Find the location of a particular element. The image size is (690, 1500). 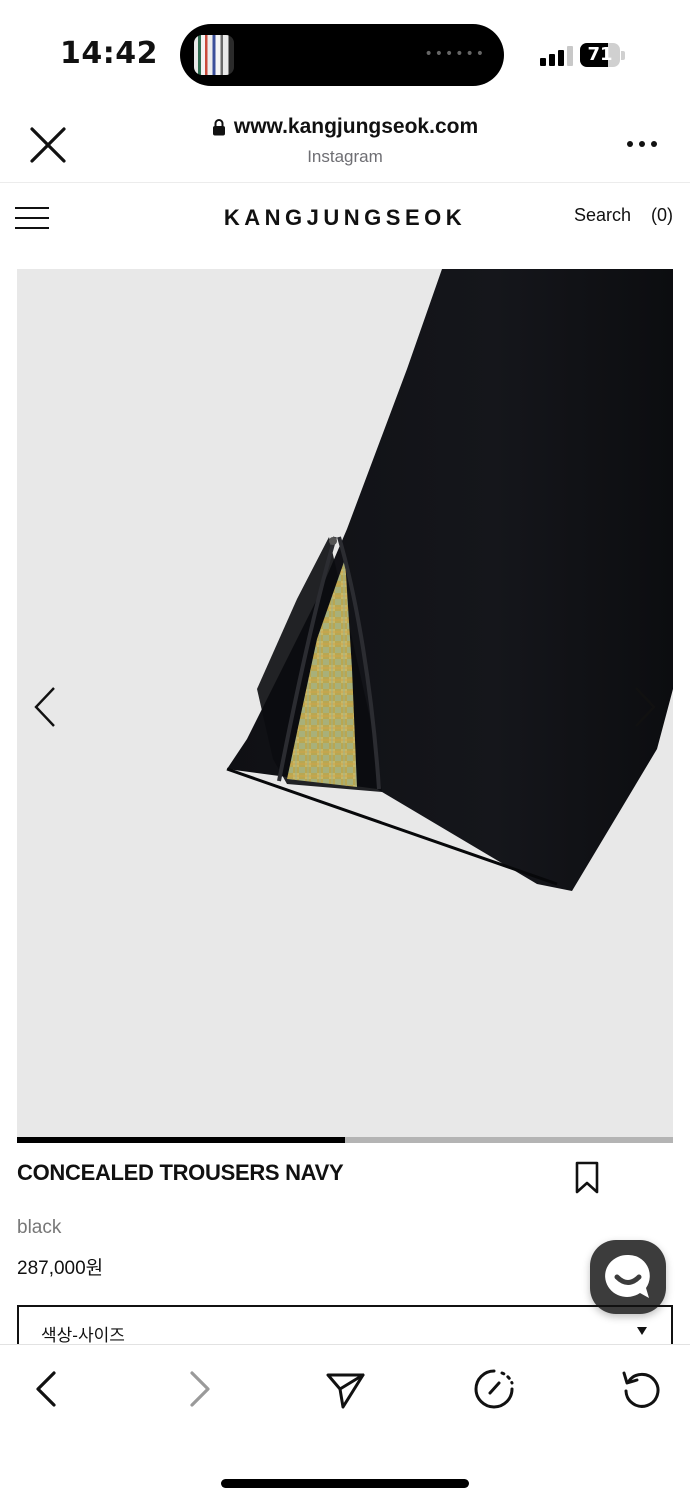

menu-icon is located at coordinates (32, 218).